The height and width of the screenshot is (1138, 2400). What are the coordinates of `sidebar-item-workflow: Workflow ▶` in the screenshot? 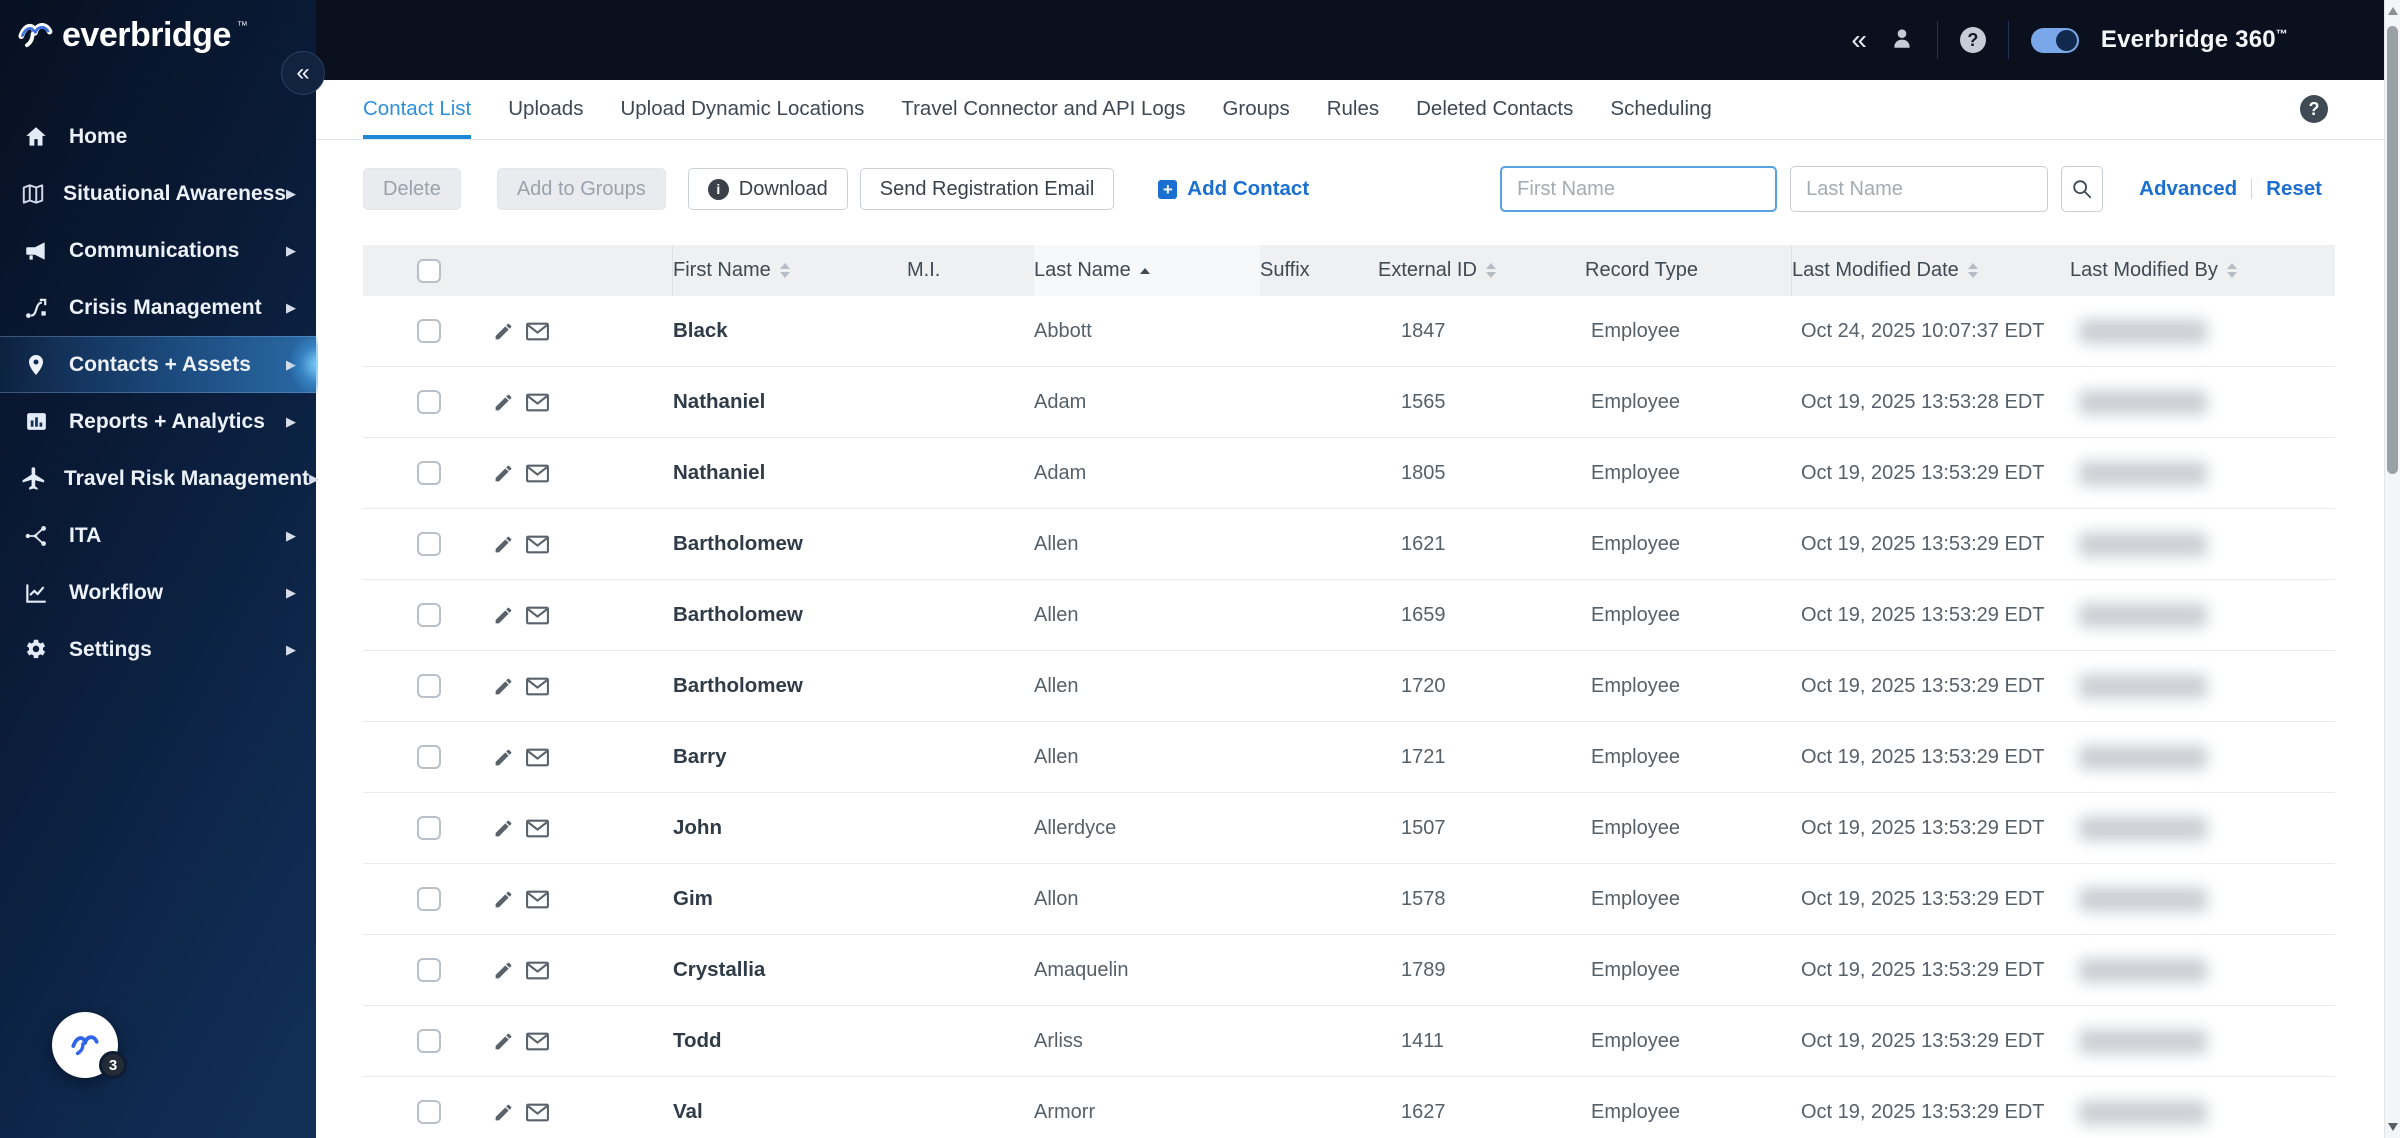 It's located at (158, 592).